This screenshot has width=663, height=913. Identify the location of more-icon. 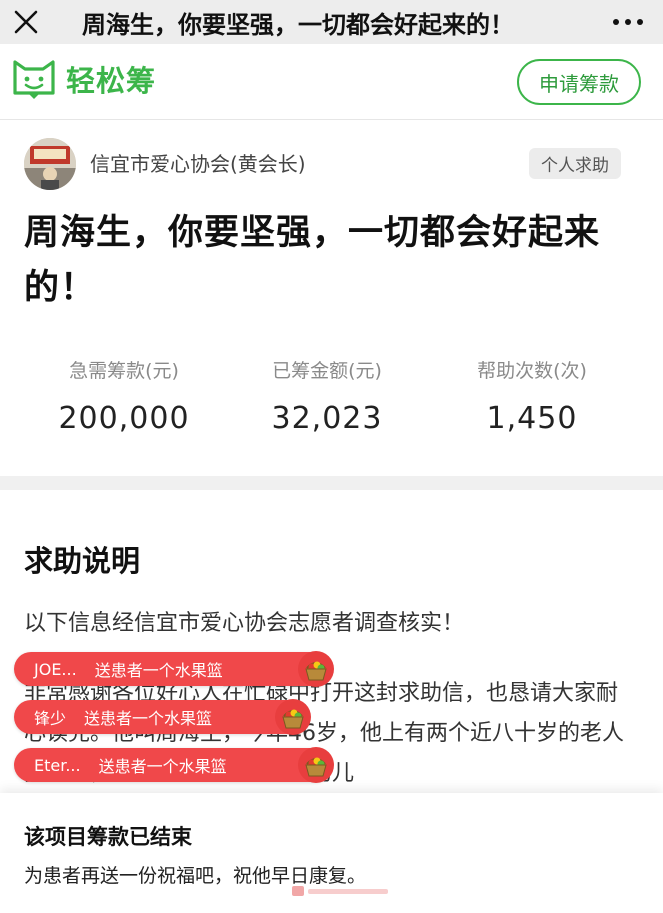
(616, 22).